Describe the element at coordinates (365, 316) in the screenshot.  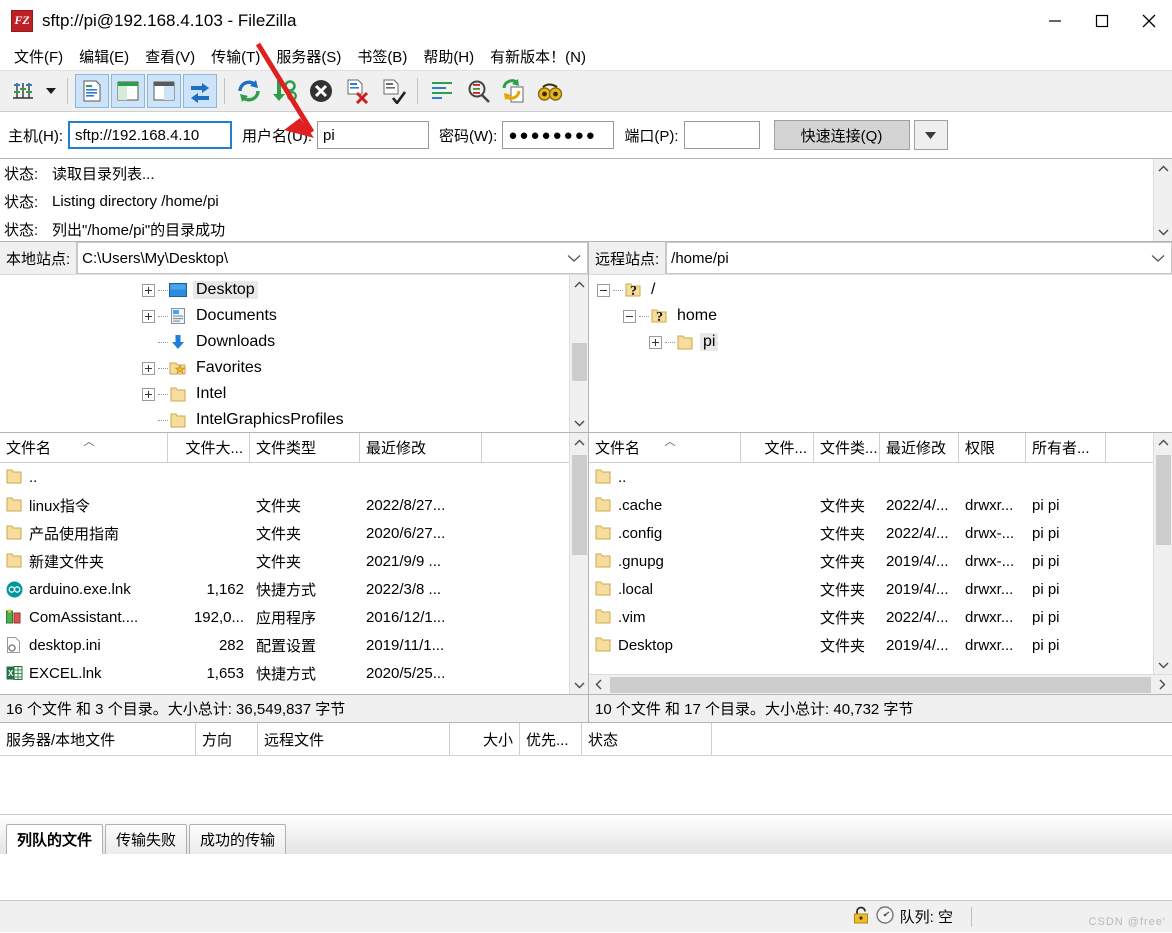
I see `tree-node-documents: Documents` at that location.